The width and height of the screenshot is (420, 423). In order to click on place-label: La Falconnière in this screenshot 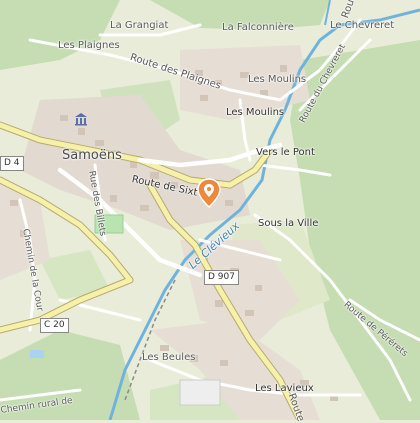, I will do `click(258, 27)`.